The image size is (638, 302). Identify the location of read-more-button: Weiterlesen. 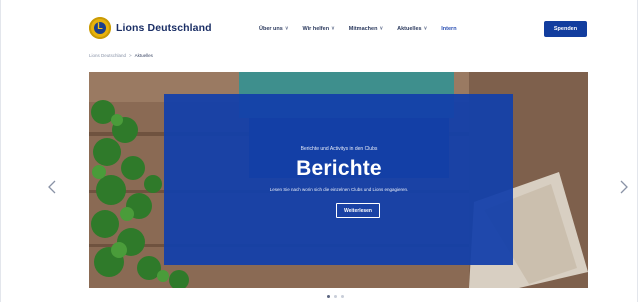
(358, 210).